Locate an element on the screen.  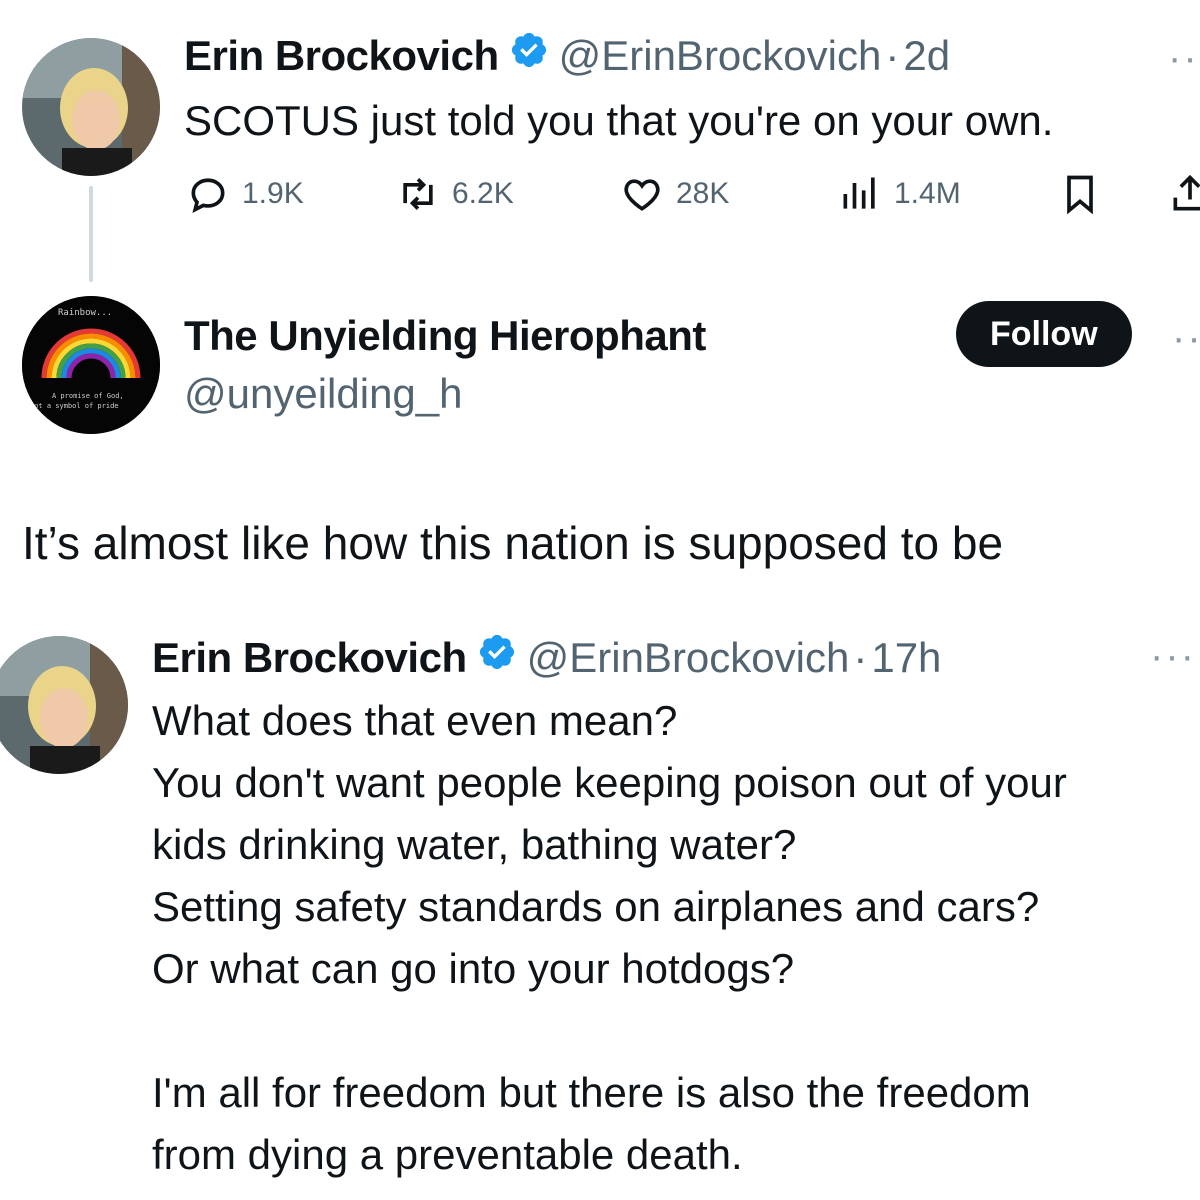
more-options-icon-2: ··· is located at coordinates (1173, 656).